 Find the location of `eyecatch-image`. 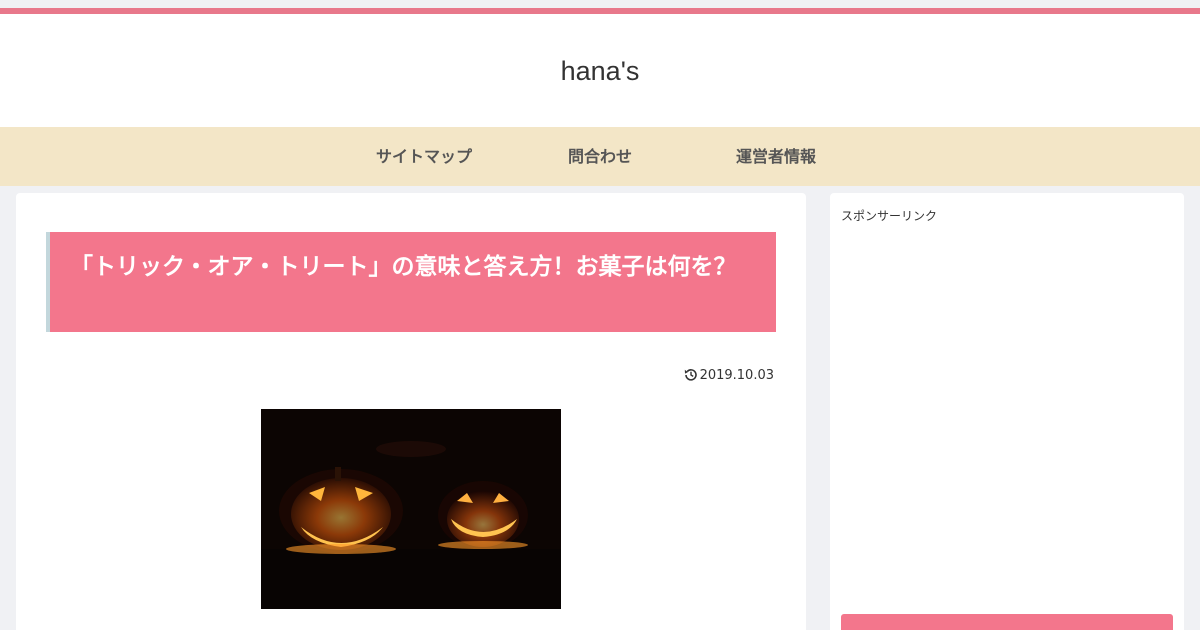

eyecatch-image is located at coordinates (411, 509).